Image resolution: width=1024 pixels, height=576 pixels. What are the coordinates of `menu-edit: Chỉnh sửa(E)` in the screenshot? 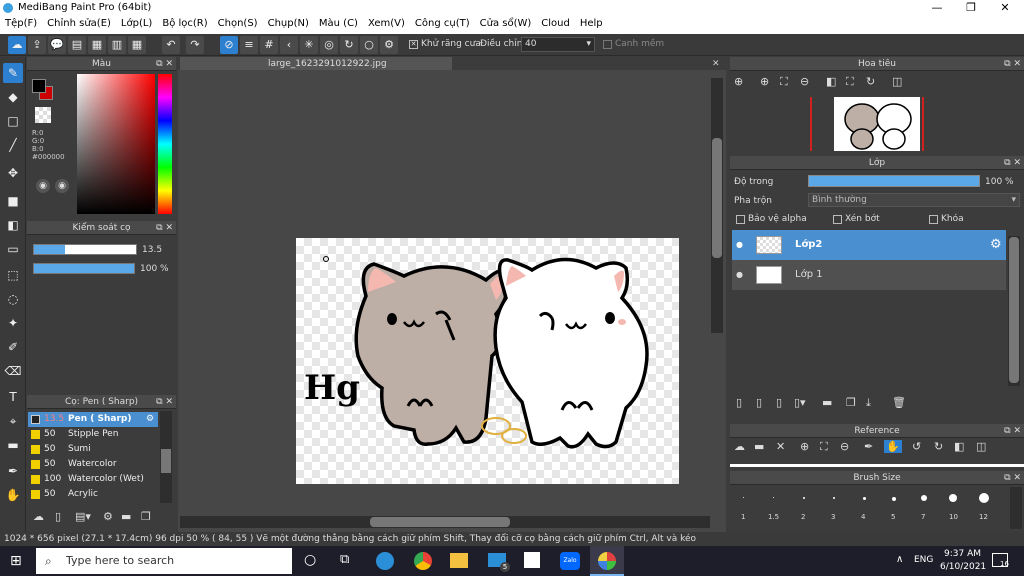 It's located at (79, 25).